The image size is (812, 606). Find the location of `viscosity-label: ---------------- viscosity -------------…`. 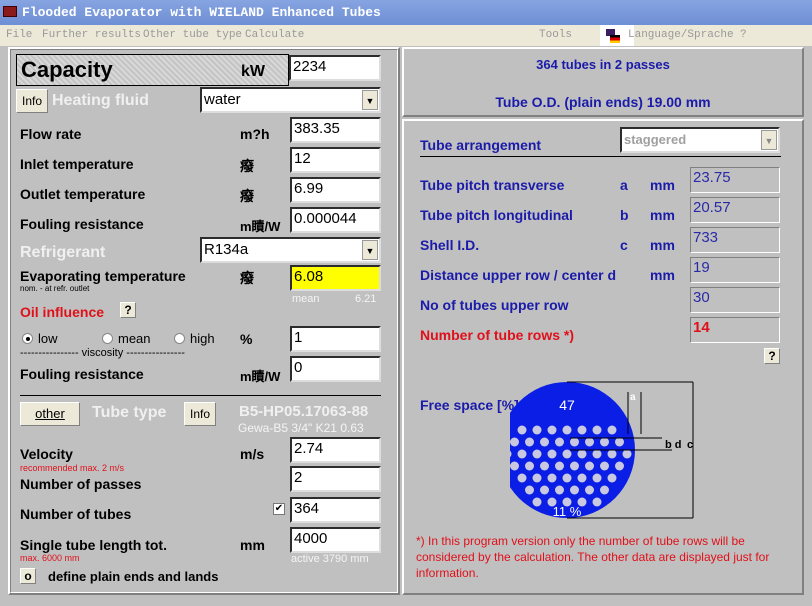

viscosity-label: ---------------- viscosity -------------… is located at coordinates (102, 353).